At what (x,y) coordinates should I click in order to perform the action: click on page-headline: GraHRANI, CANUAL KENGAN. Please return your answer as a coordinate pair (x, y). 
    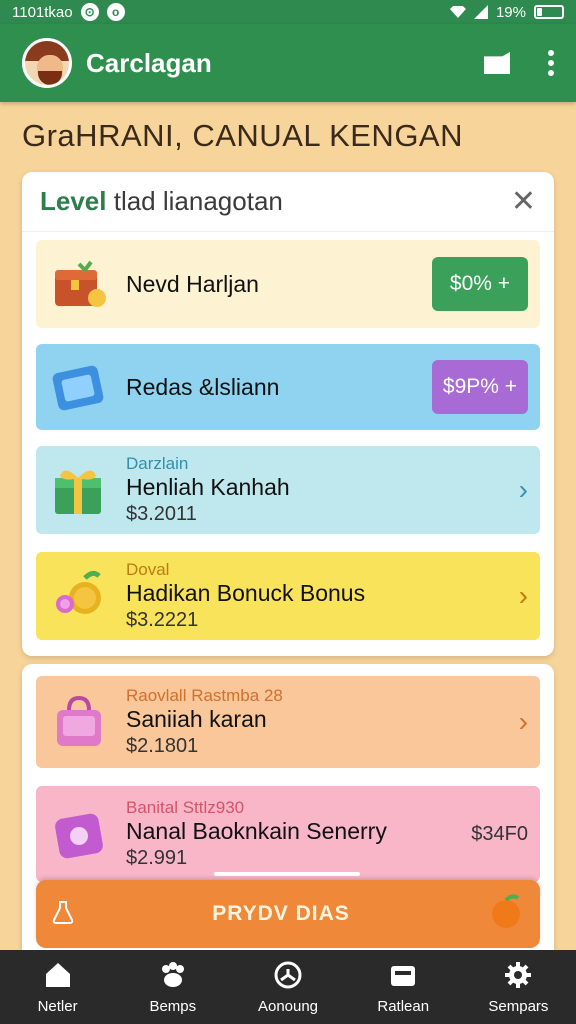
    Looking at the image, I should click on (242, 135).